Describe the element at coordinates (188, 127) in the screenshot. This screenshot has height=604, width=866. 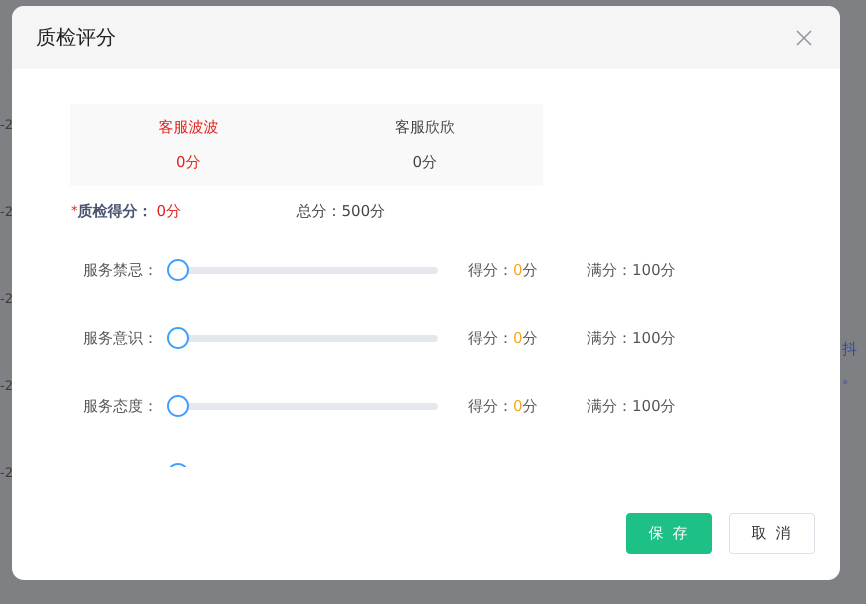
I see `agent-name: 客服波波` at that location.